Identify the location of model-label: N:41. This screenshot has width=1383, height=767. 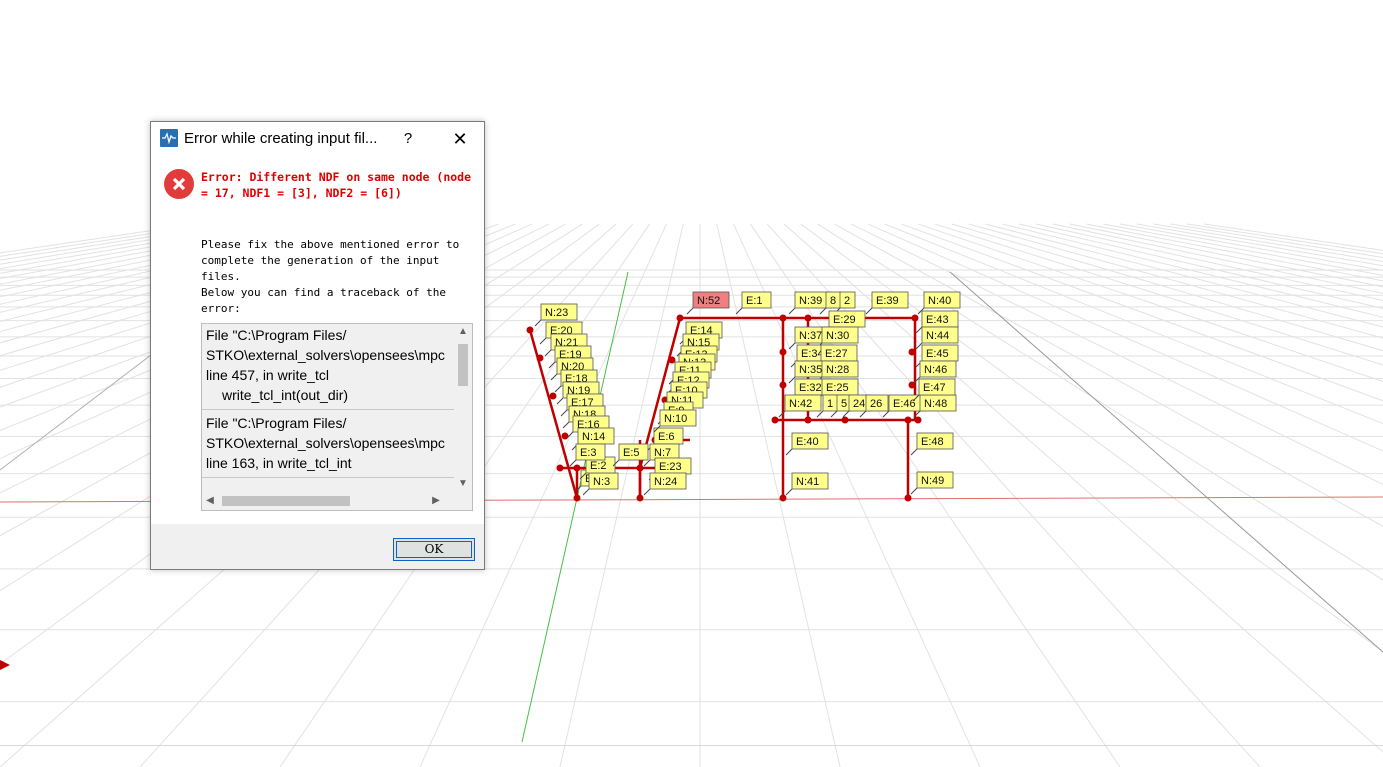
(807, 484).